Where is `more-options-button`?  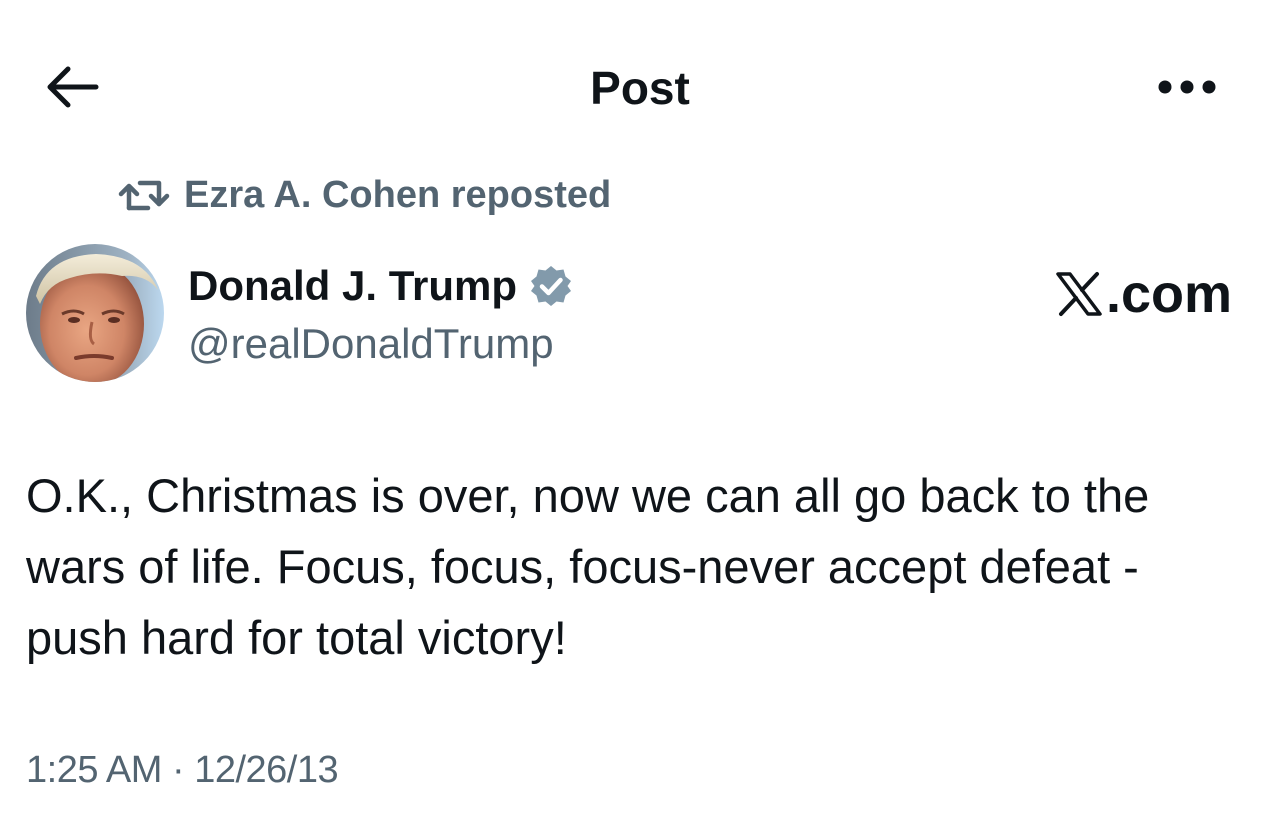
more-options-button is located at coordinates (1187, 87).